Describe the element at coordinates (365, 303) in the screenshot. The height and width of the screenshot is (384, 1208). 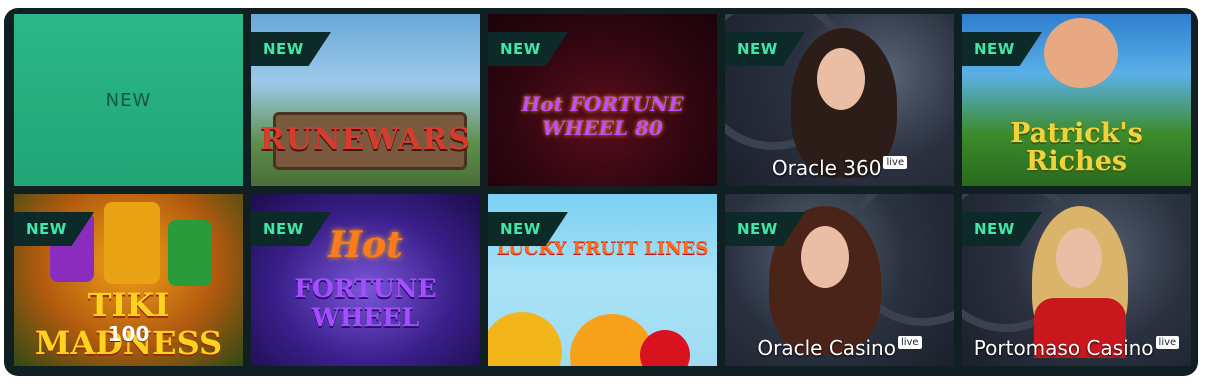
I see `game-art-title: FORTUNE WHEEL` at that location.